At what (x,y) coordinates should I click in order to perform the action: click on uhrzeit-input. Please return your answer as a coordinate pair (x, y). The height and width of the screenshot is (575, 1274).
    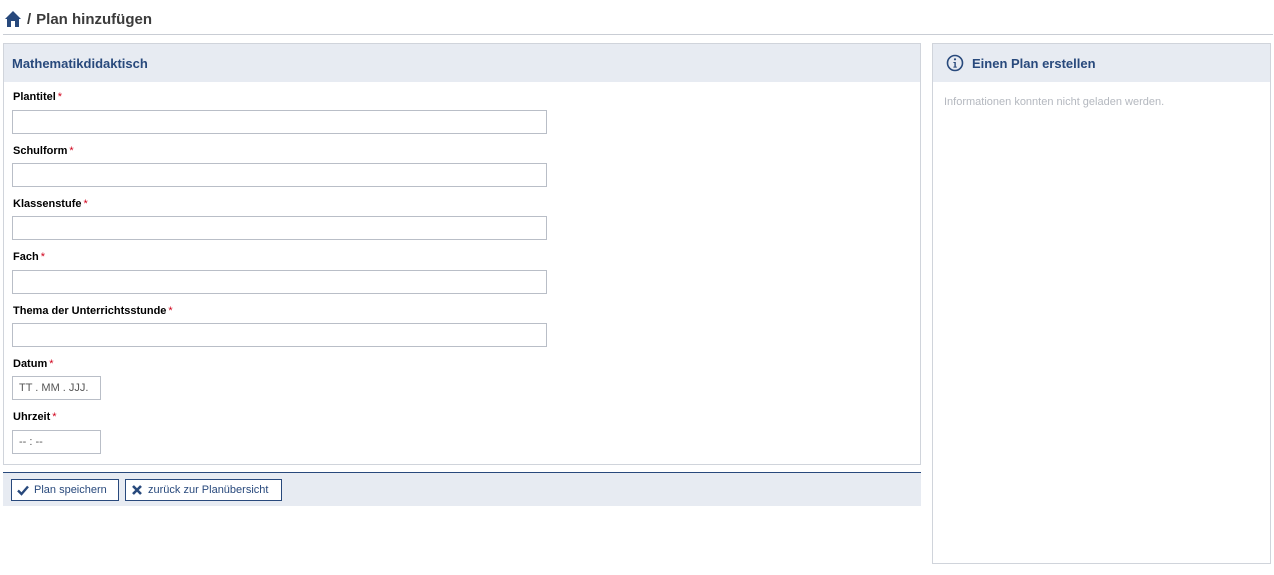
    Looking at the image, I should click on (56, 442).